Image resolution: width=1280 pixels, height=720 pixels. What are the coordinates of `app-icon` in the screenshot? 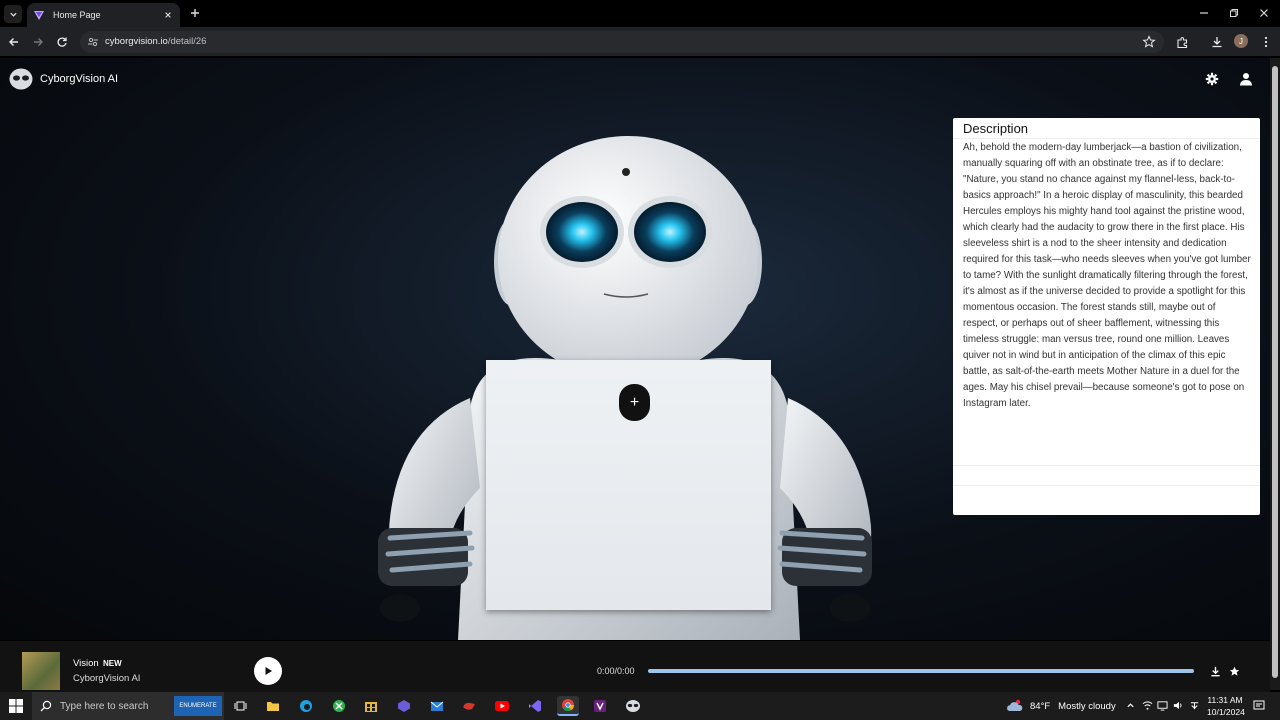 It's located at (404, 706).